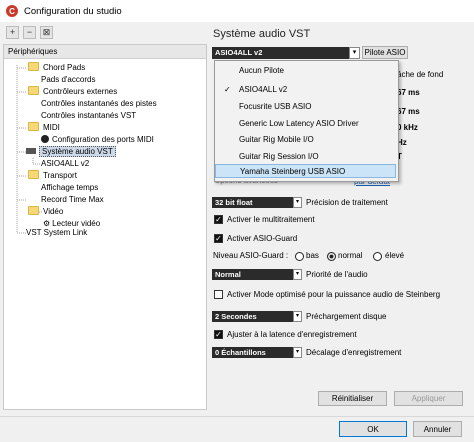 The image size is (474, 442). I want to click on radio-bas, so click(299, 256).